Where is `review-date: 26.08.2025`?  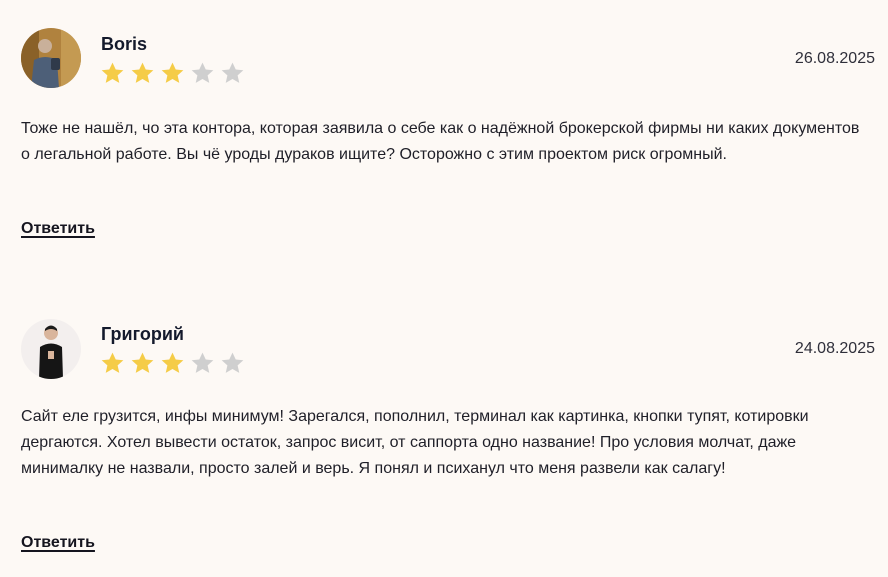 review-date: 26.08.2025 is located at coordinates (834, 58).